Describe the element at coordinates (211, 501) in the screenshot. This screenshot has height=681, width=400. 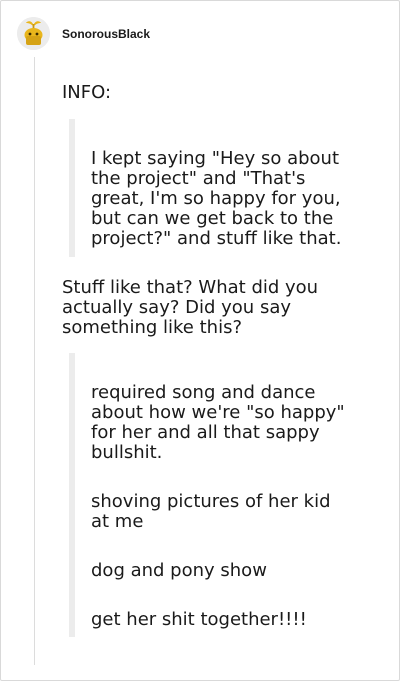
I see `quote-2-line: shoving pictures of her kid` at that location.